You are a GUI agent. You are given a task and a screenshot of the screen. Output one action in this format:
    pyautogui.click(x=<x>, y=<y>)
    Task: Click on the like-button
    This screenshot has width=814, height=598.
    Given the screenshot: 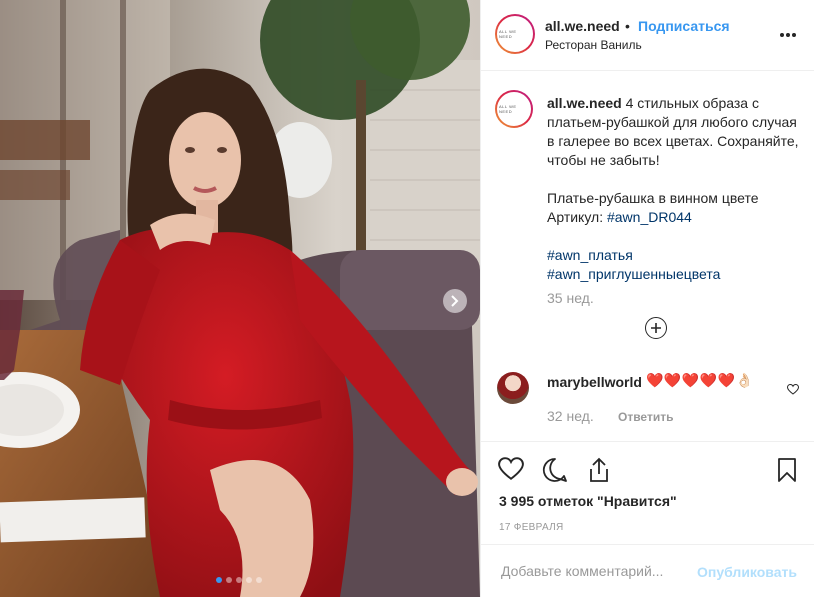 What is the action you would take?
    pyautogui.click(x=511, y=471)
    